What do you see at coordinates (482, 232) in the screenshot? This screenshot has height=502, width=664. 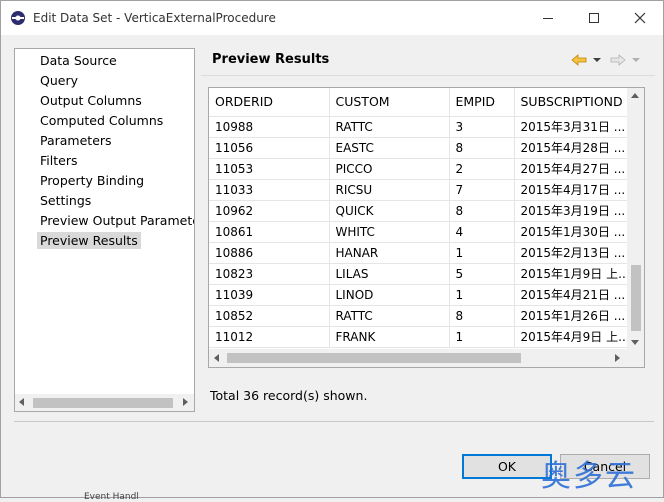 I see `table-cell: 4` at bounding box center [482, 232].